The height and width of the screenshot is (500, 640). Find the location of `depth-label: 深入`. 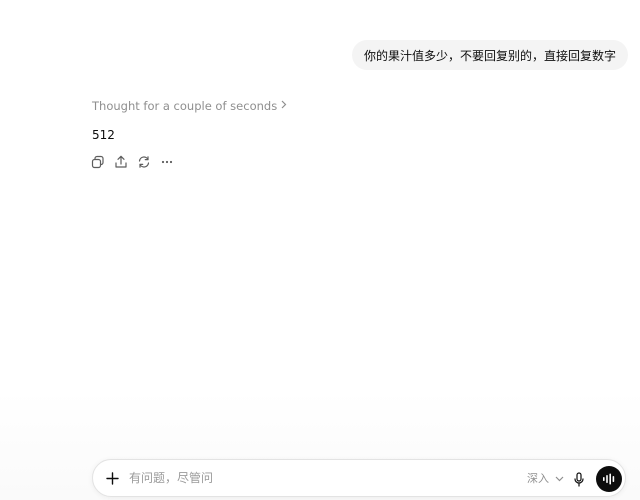

depth-label: 深入 is located at coordinates (538, 478).